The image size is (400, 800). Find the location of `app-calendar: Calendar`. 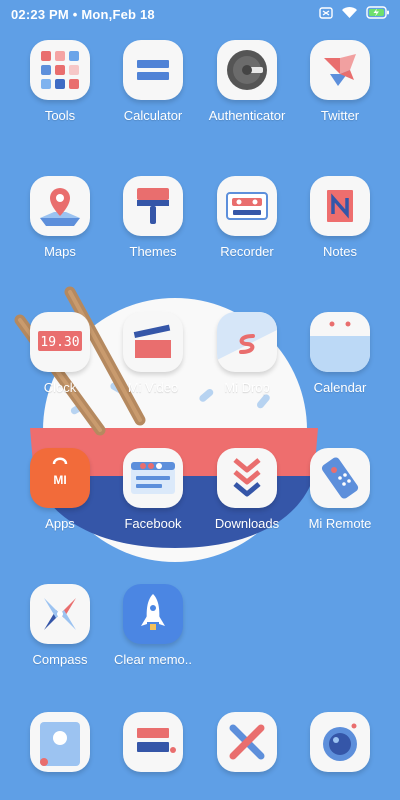

app-calendar: Calendar is located at coordinates (340, 353).